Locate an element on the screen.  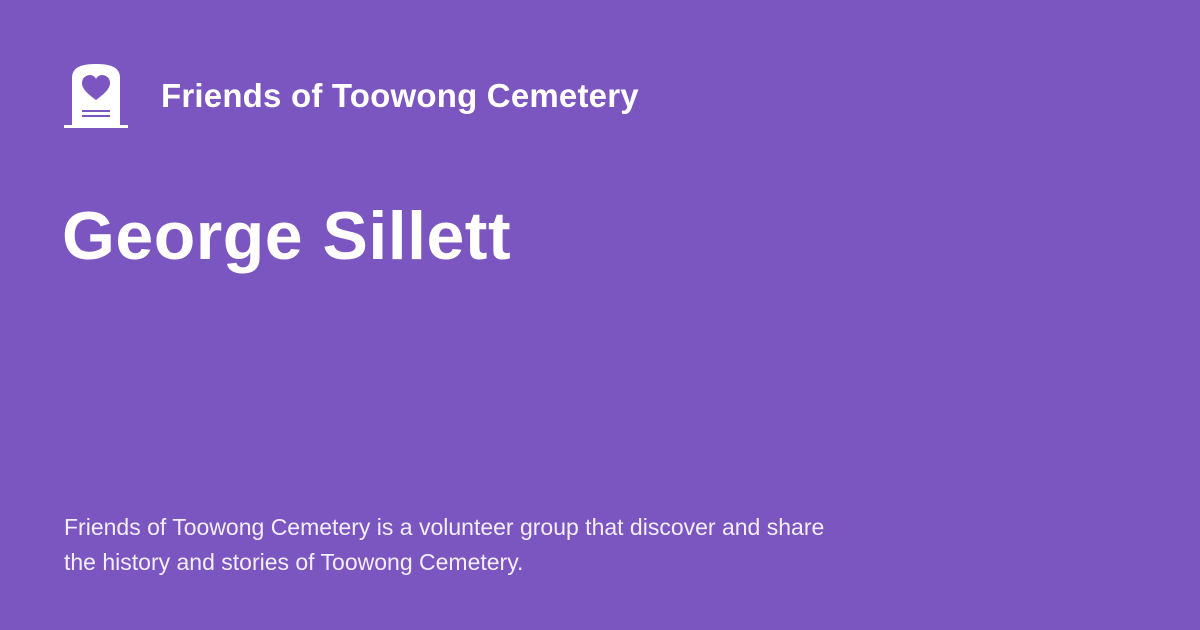
brand-header: Friends of Toowong Cemetery is located at coordinates (351, 96).